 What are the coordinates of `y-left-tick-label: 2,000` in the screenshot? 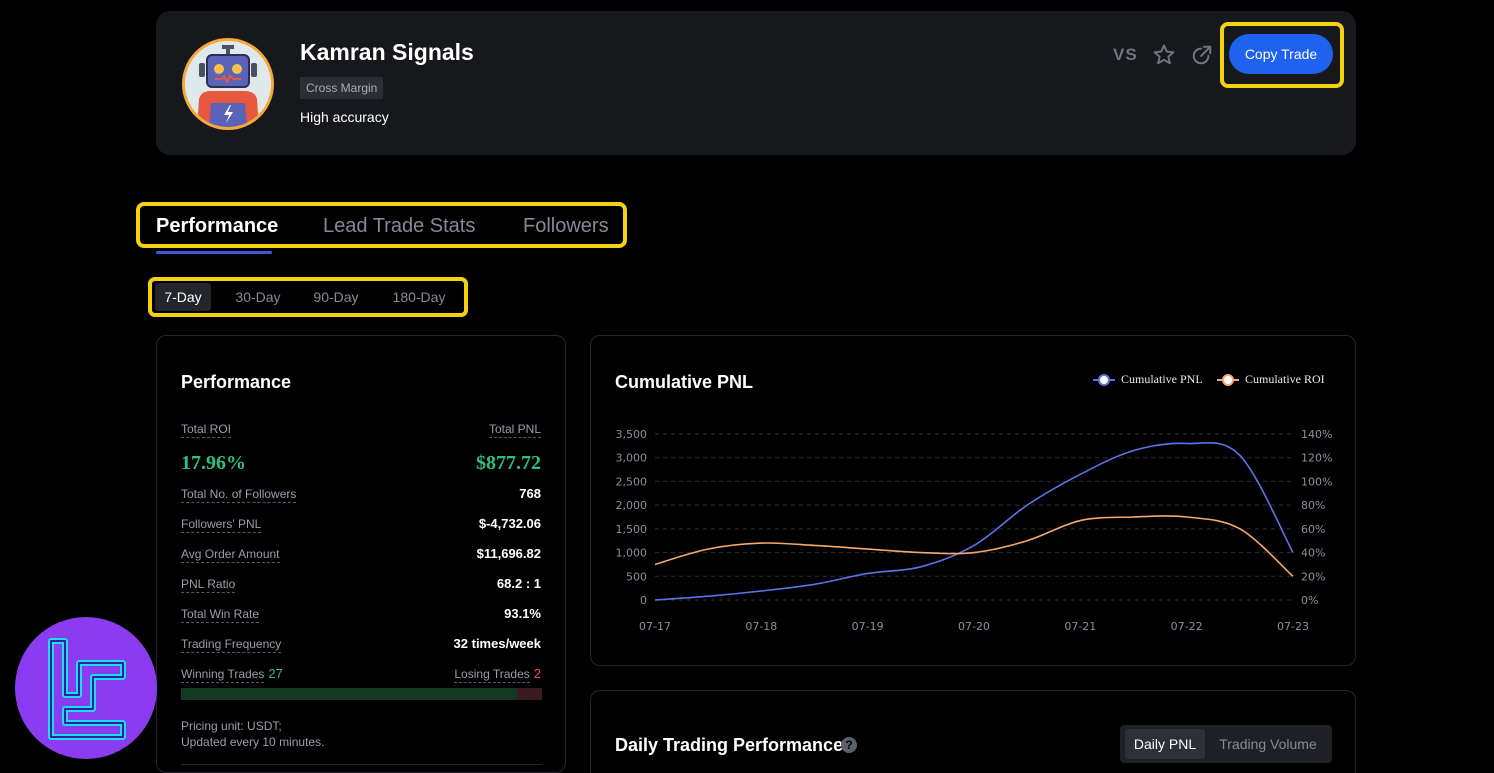 It's located at (632, 505).